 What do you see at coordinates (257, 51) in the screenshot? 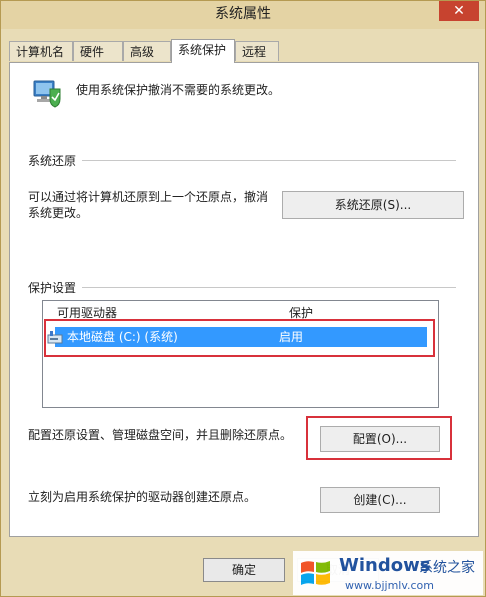
I see `tab-remote: 远程` at bounding box center [257, 51].